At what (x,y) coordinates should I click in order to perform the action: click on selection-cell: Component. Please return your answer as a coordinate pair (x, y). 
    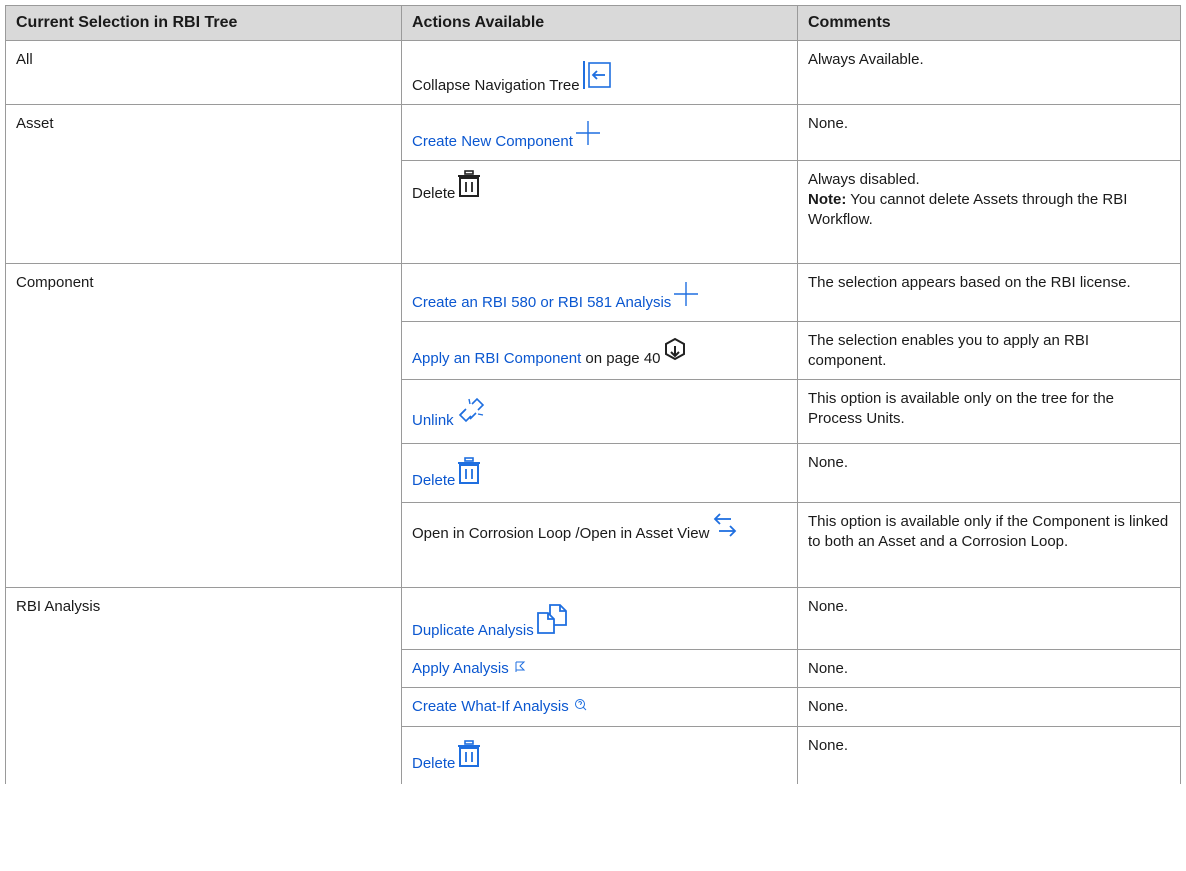
    Looking at the image, I should click on (203, 425).